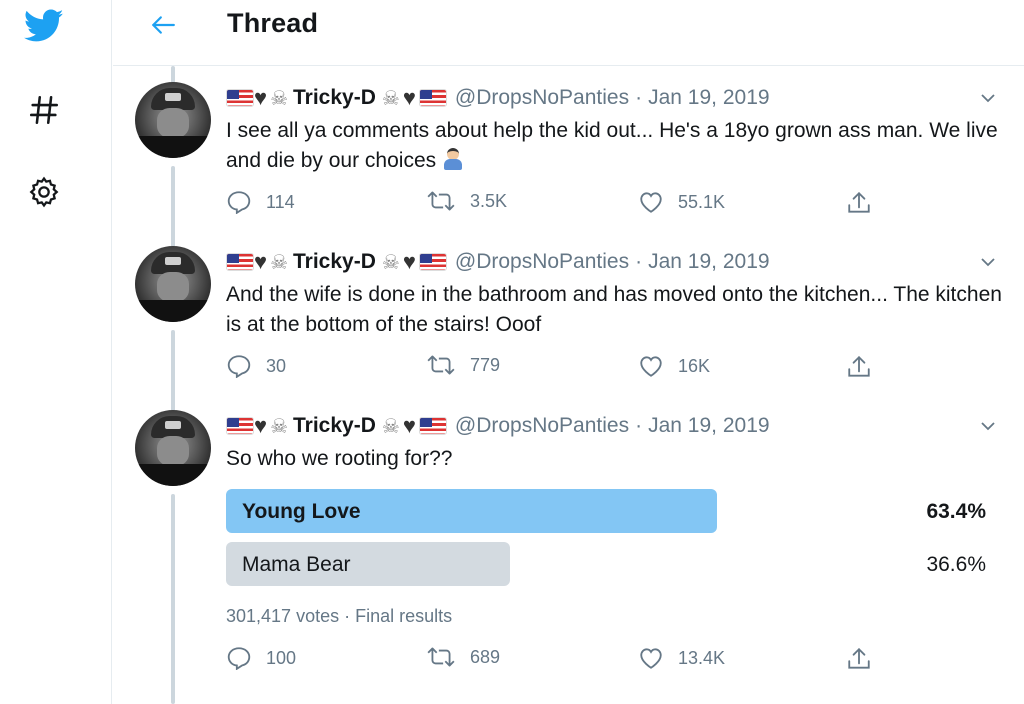 The width and height of the screenshot is (1024, 704). What do you see at coordinates (466, 201) in the screenshot?
I see `retweet-button: 3.5K` at bounding box center [466, 201].